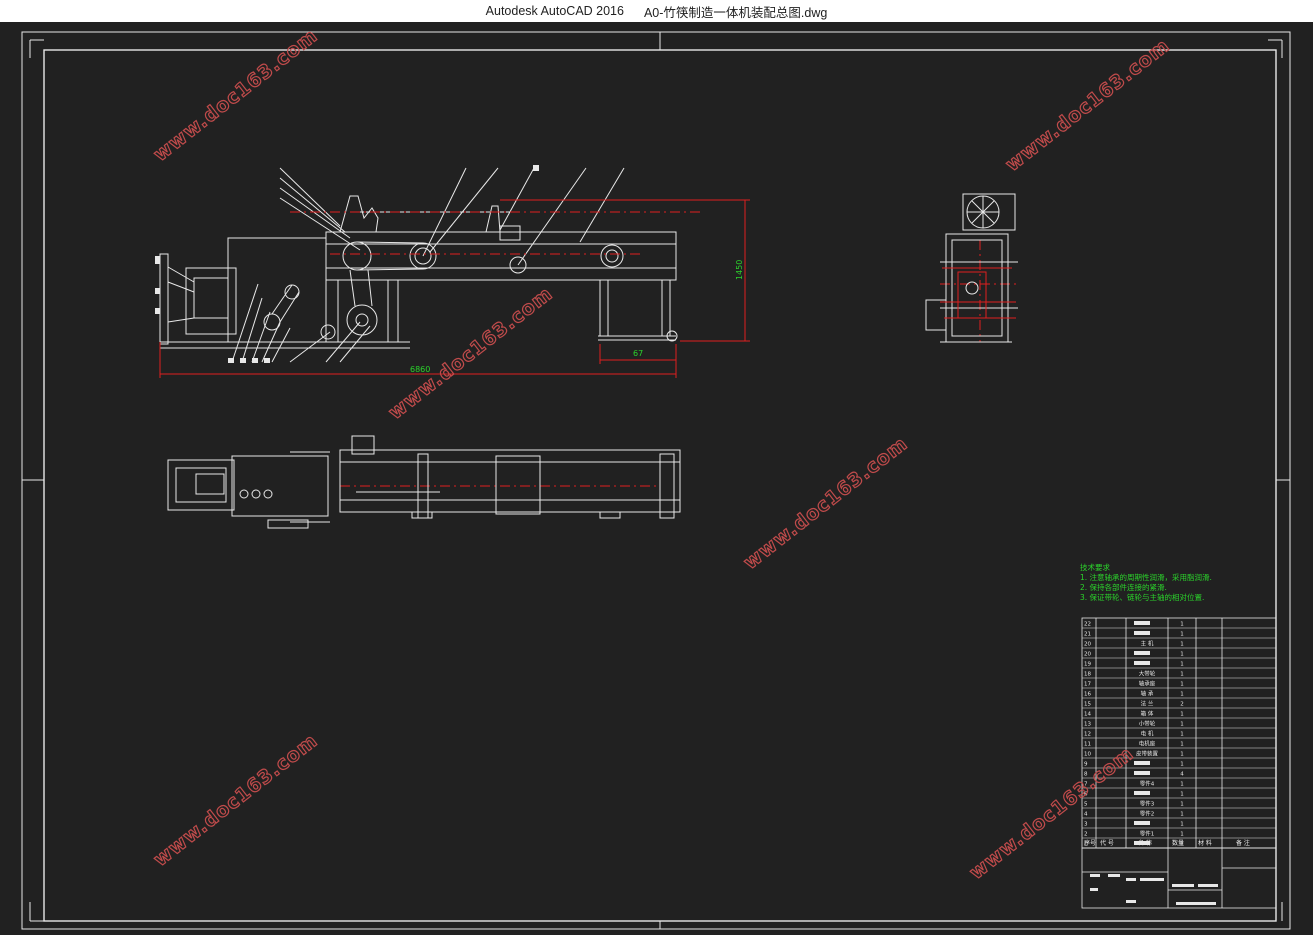 The height and width of the screenshot is (935, 1313). I want to click on app-name: Autodesk AutoCAD 2016, so click(554, 11).